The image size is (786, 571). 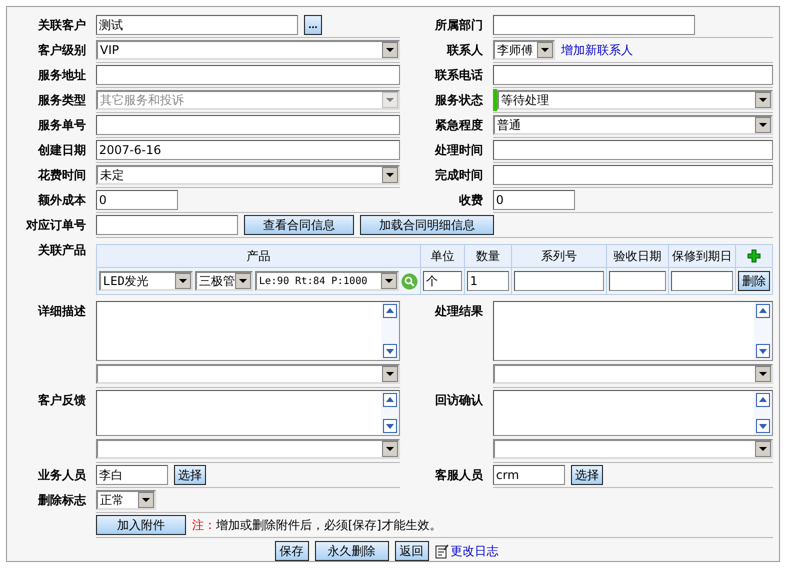 What do you see at coordinates (559, 256) in the screenshot?
I see `column-header: 系列号` at bounding box center [559, 256].